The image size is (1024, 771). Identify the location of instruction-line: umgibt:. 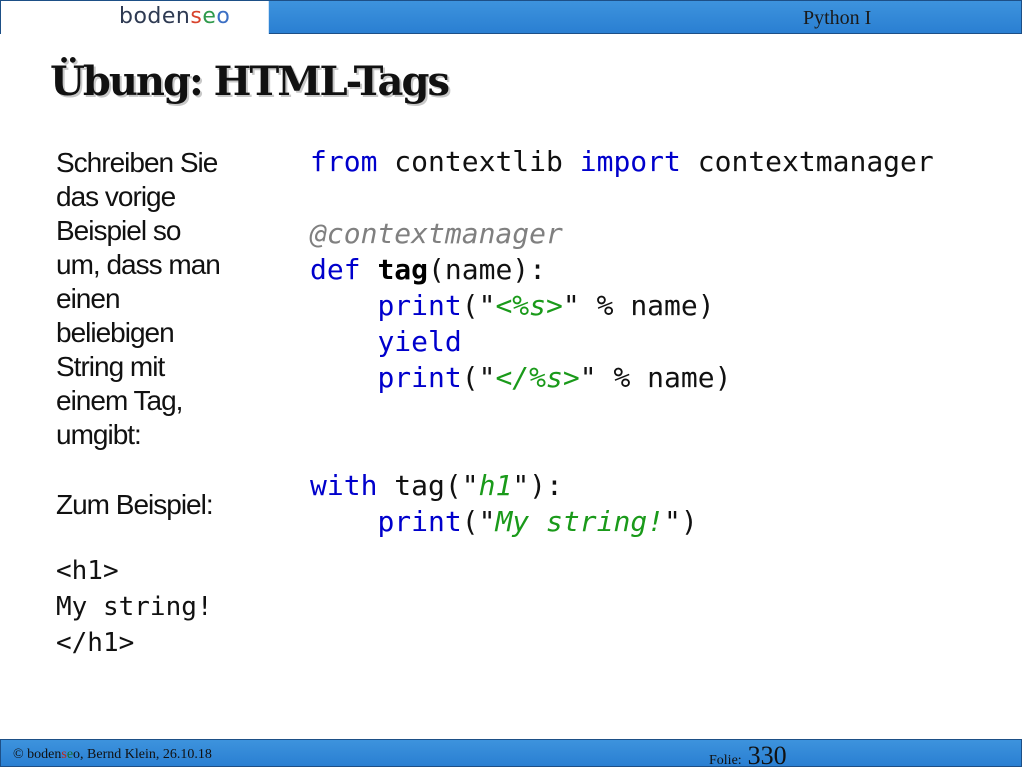
(99, 434).